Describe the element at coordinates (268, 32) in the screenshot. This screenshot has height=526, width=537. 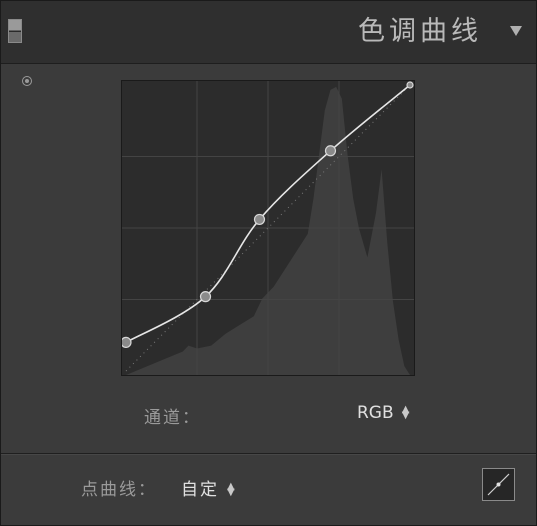
I see `panel-header: 色调曲线` at that location.